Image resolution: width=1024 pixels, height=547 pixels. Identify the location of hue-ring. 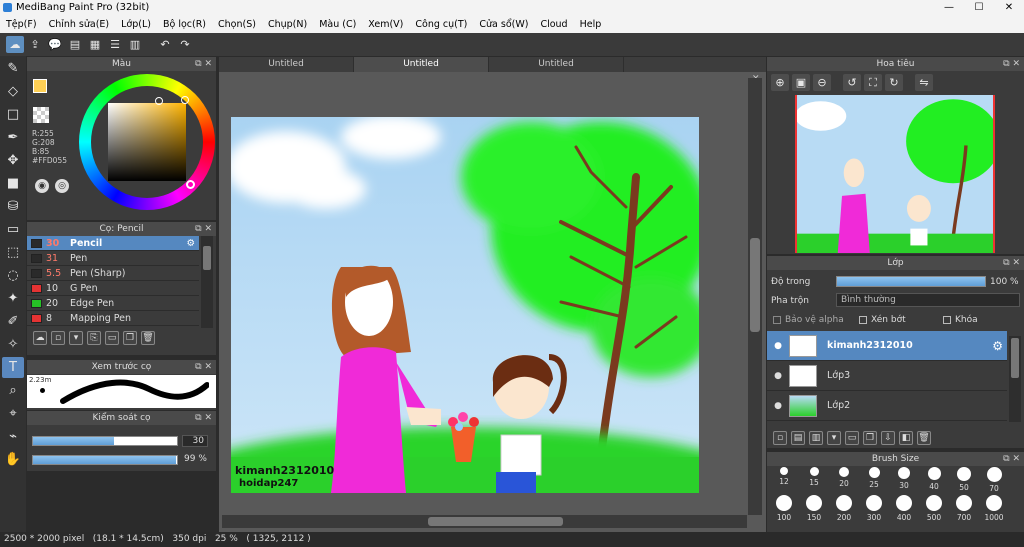
(147, 142).